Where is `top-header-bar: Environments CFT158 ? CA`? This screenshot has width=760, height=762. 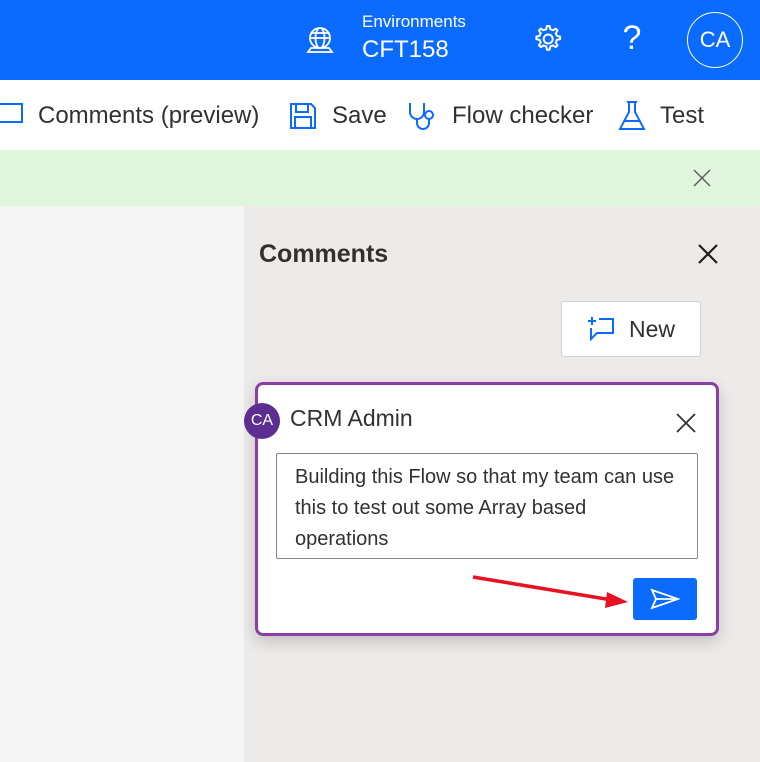
top-header-bar: Environments CFT158 ? CA is located at coordinates (380, 40).